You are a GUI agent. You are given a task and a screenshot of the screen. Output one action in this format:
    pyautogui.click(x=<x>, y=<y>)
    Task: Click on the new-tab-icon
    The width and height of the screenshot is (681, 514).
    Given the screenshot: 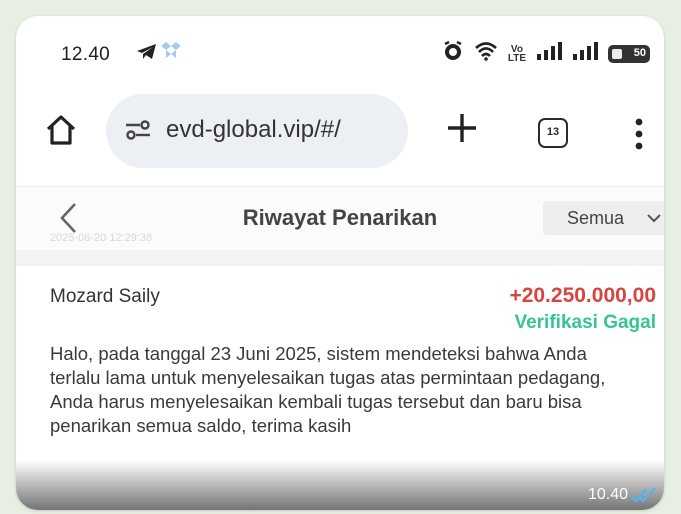 What is the action you would take?
    pyautogui.click(x=462, y=130)
    